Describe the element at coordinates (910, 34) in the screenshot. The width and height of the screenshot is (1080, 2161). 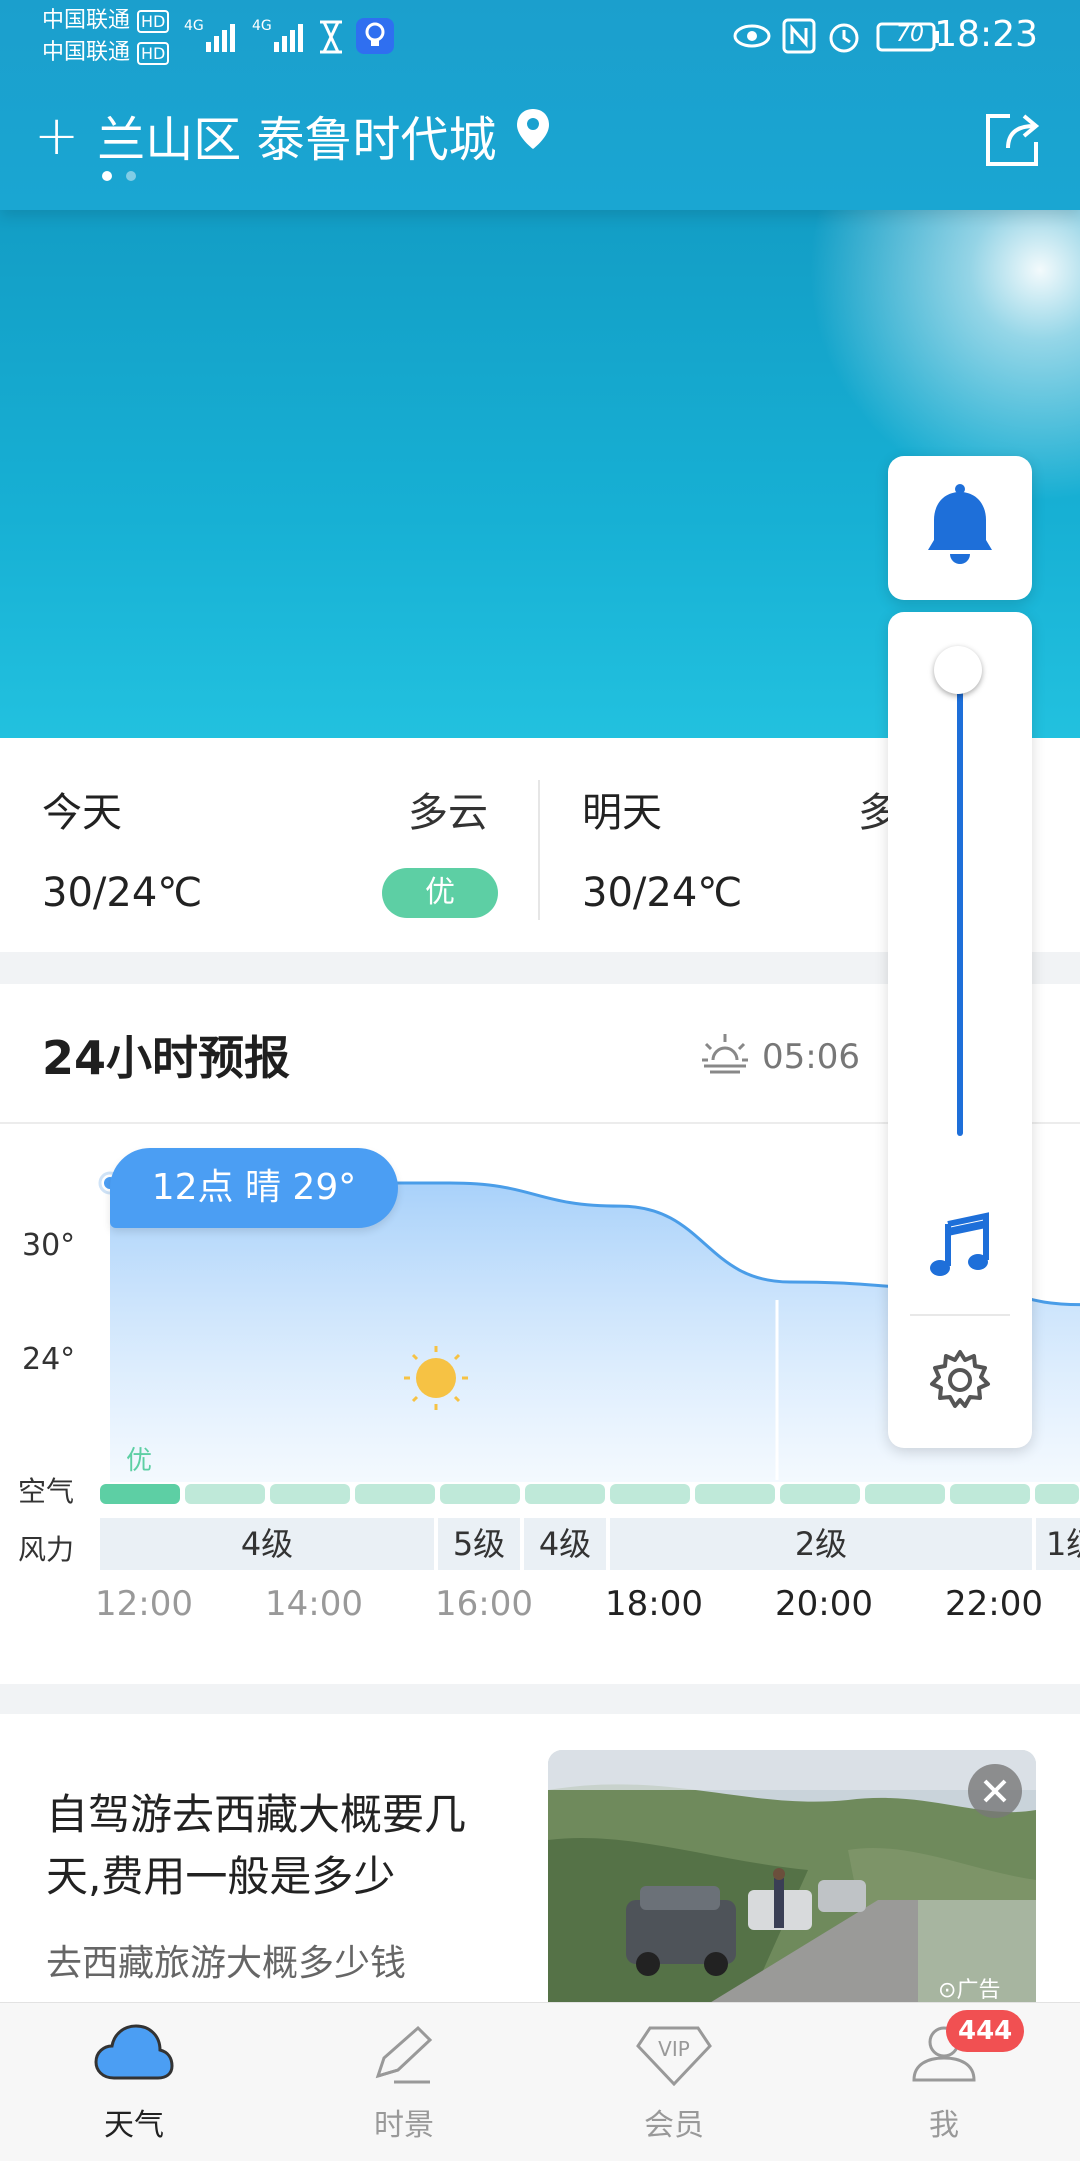
I see `battery-level: 70` at that location.